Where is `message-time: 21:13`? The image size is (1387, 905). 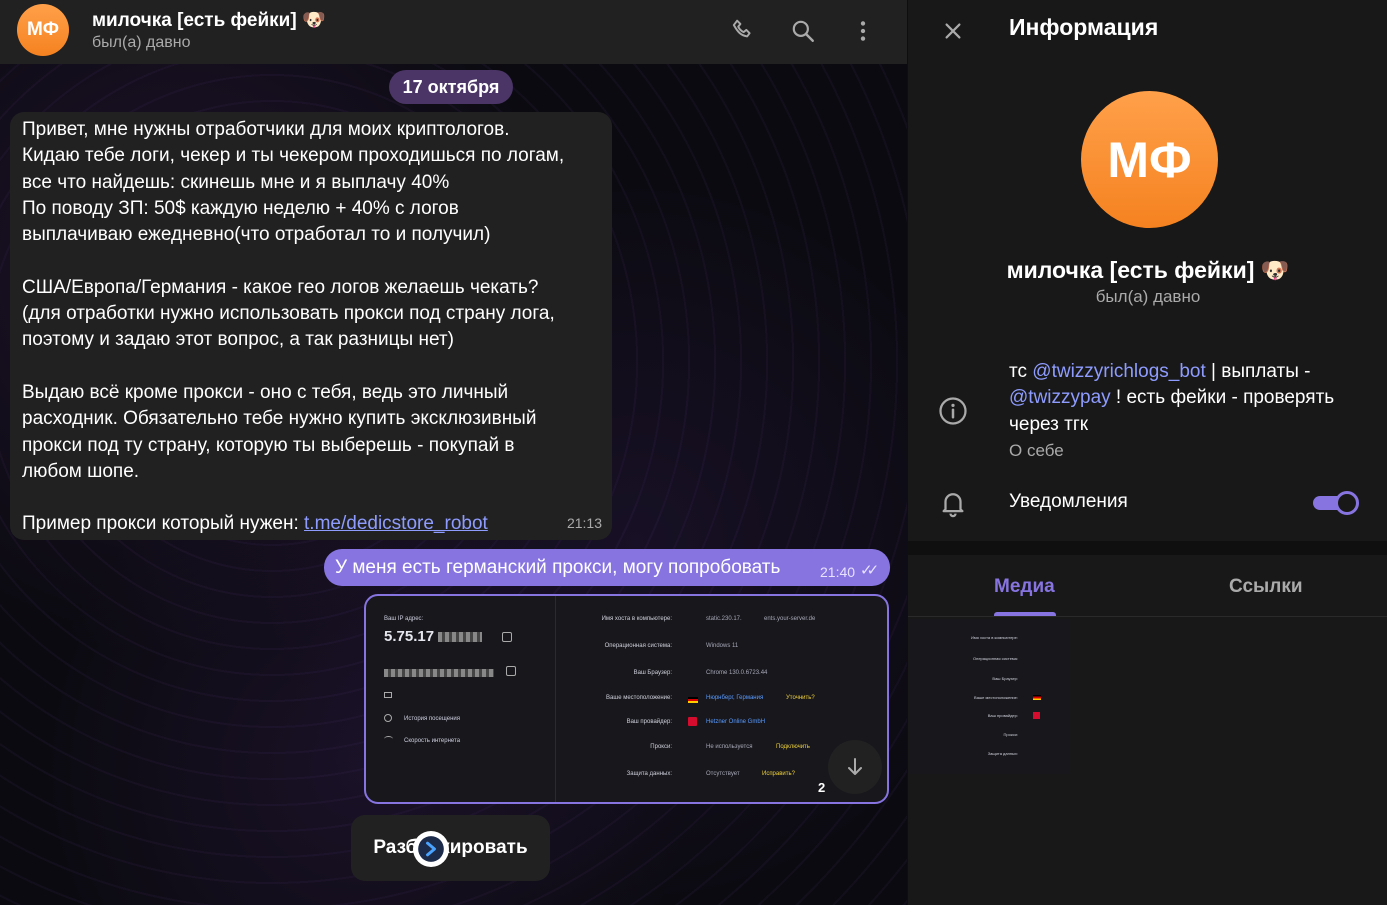
message-time: 21:13 is located at coordinates (584, 522).